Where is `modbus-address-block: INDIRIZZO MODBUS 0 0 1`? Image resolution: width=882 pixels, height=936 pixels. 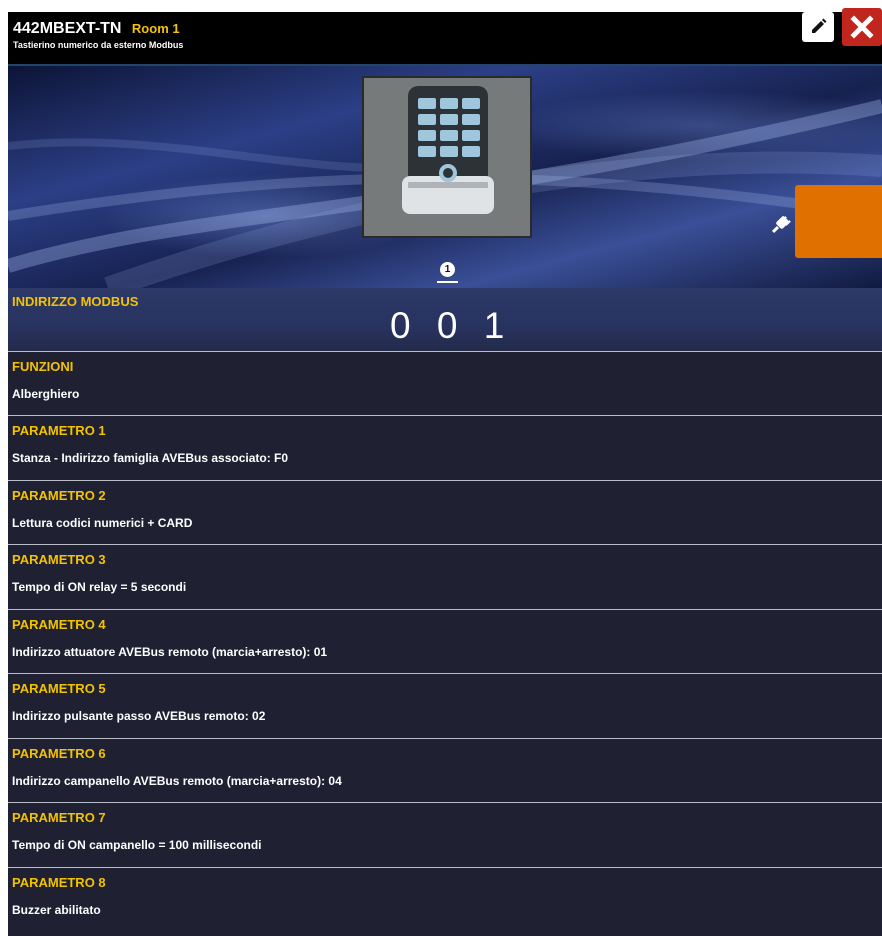 modbus-address-block: INDIRIZZO MODBUS 0 0 1 is located at coordinates (445, 319).